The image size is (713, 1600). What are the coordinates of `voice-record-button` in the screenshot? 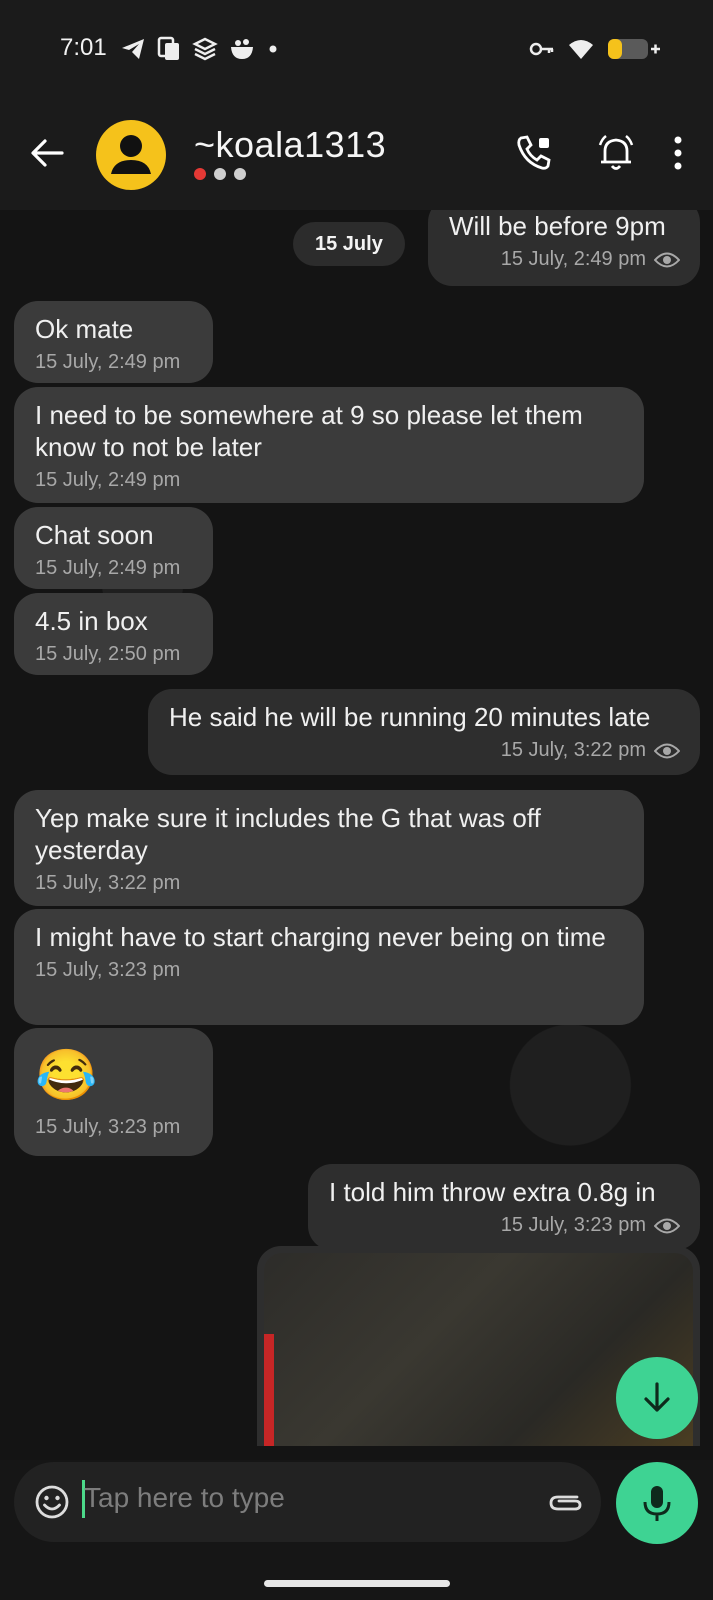 It's located at (657, 1503).